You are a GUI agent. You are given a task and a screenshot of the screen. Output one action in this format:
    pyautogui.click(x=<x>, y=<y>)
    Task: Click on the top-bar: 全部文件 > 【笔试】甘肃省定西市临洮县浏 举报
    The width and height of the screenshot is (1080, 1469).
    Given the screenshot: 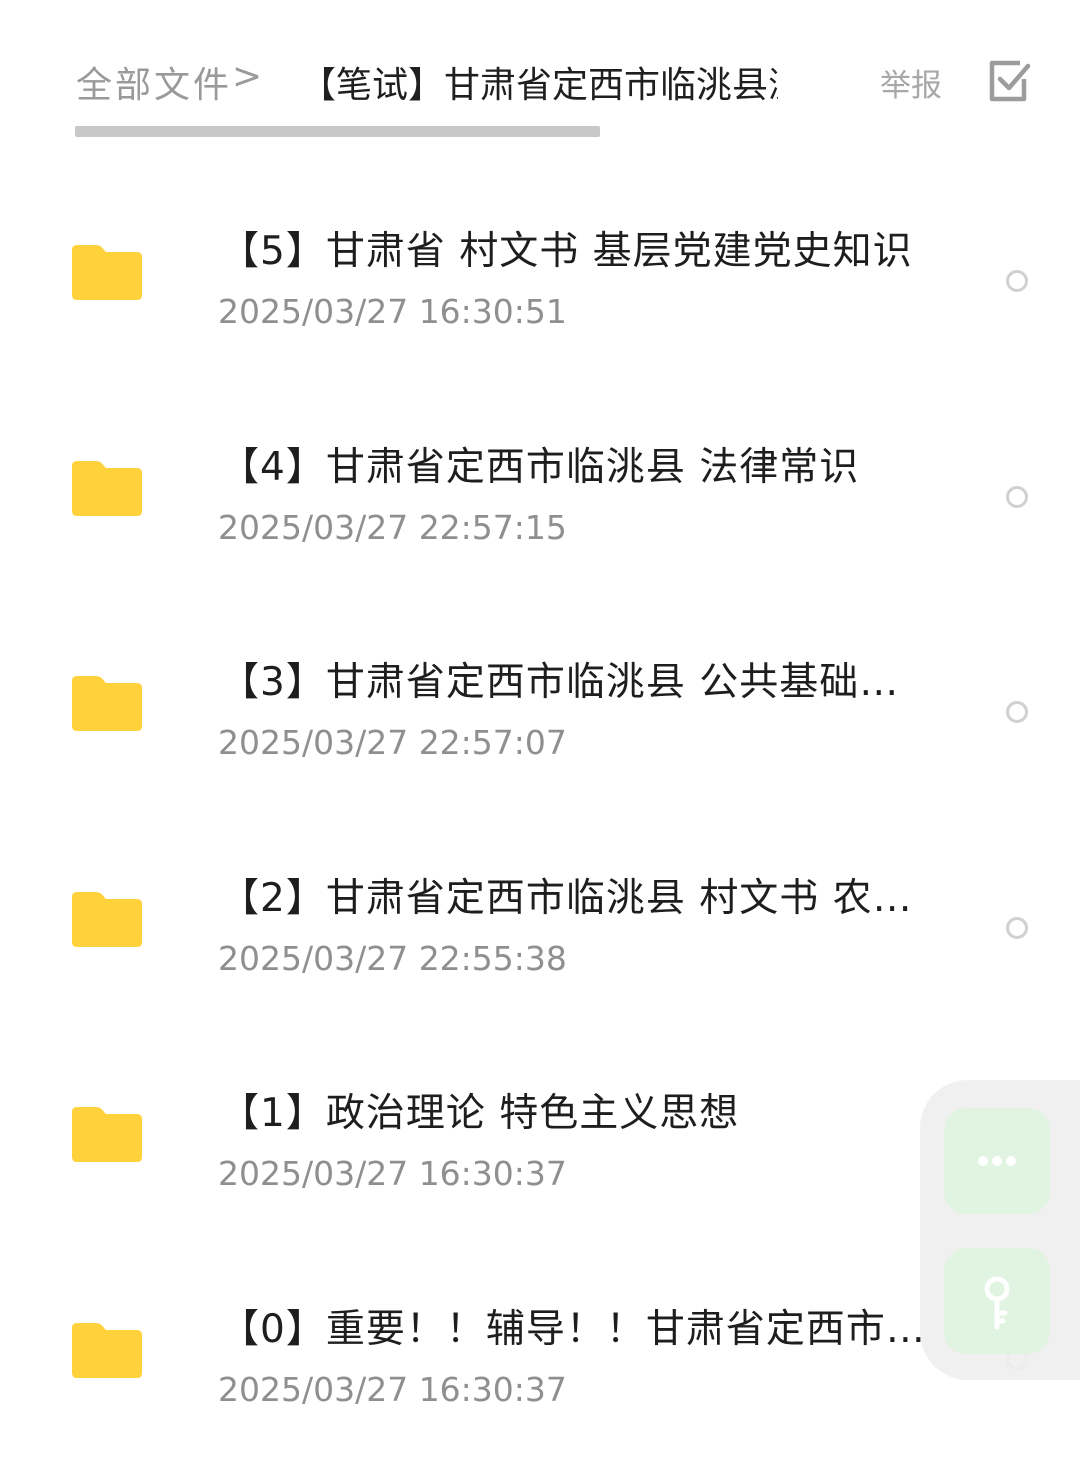 What is the action you would take?
    pyautogui.click(x=540, y=80)
    